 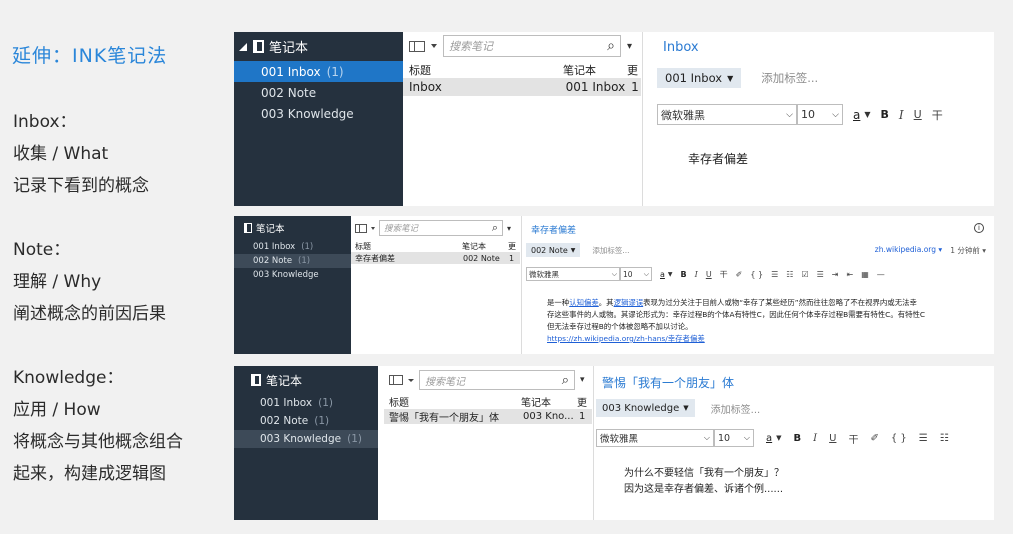 I want to click on source-link: zh.wikipedia.org ▾, so click(x=908, y=250).